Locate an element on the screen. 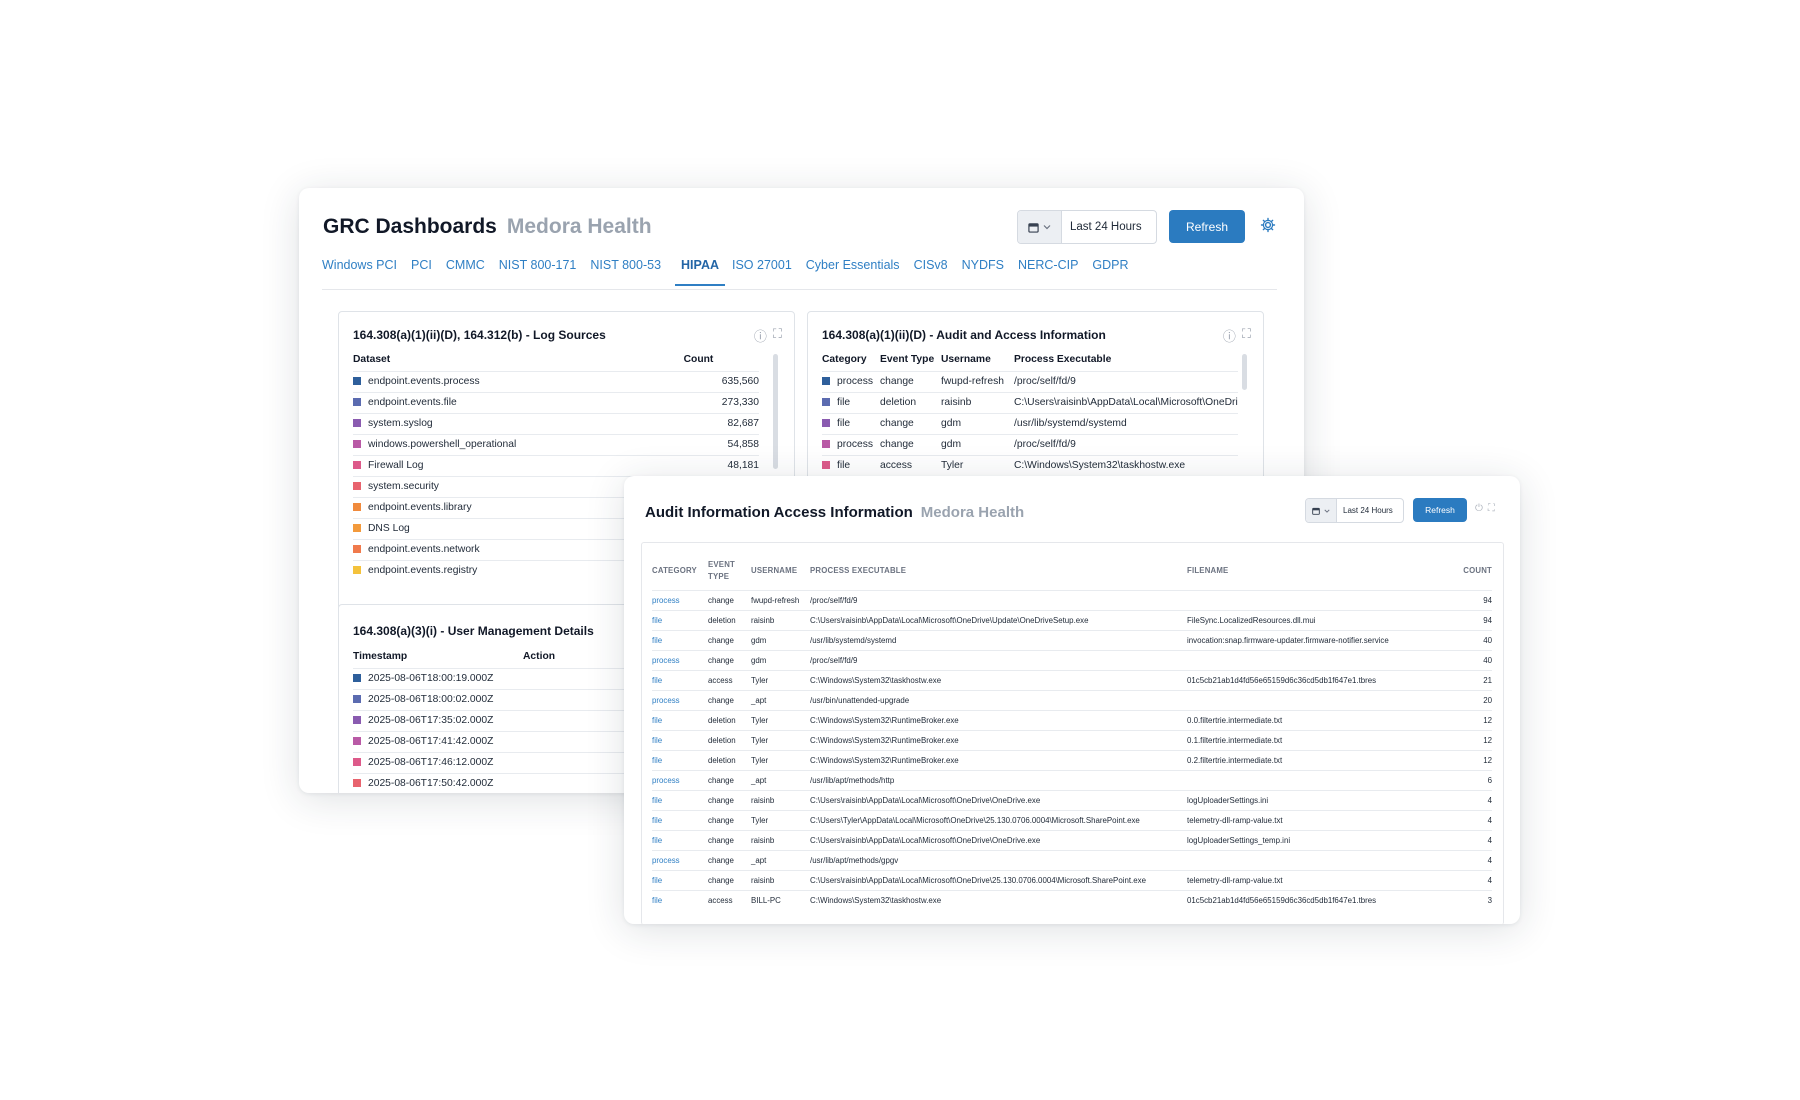  column-header-event-type: EVENT TYPE is located at coordinates (729, 575).